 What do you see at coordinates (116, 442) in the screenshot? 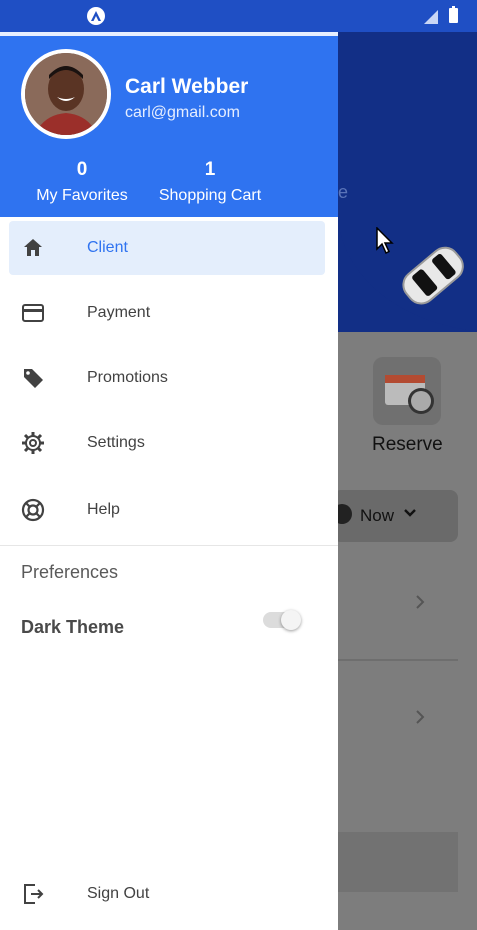
I see `menu-item-label: Settings` at bounding box center [116, 442].